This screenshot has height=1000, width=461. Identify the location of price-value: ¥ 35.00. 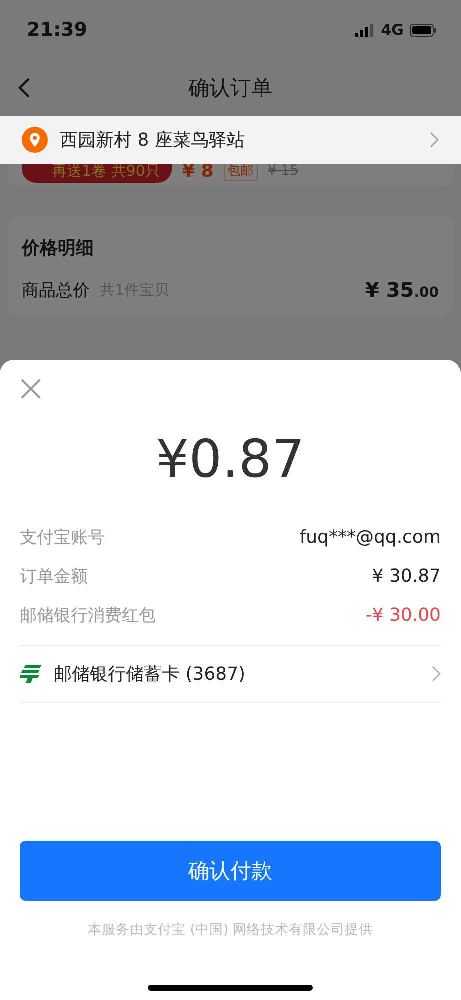
(402, 290).